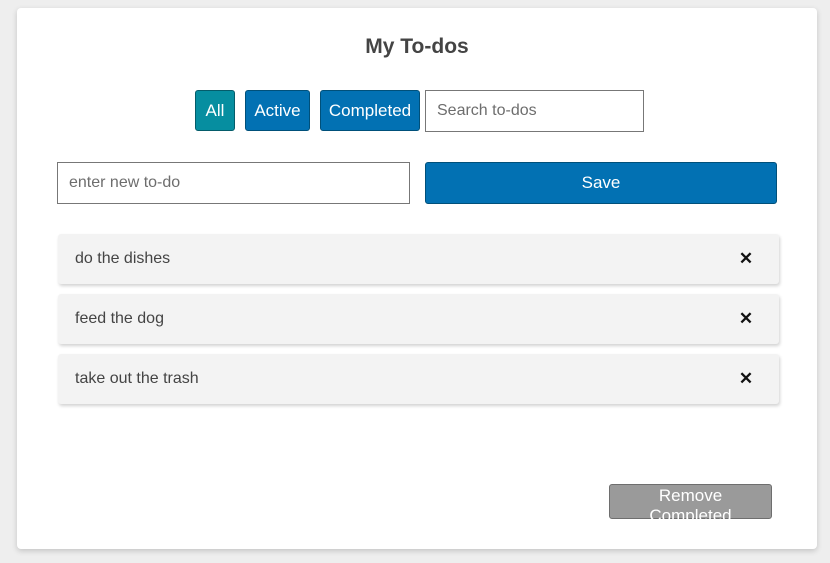 Image resolution: width=830 pixels, height=563 pixels. Describe the element at coordinates (534, 111) in the screenshot. I see `search-input` at that location.